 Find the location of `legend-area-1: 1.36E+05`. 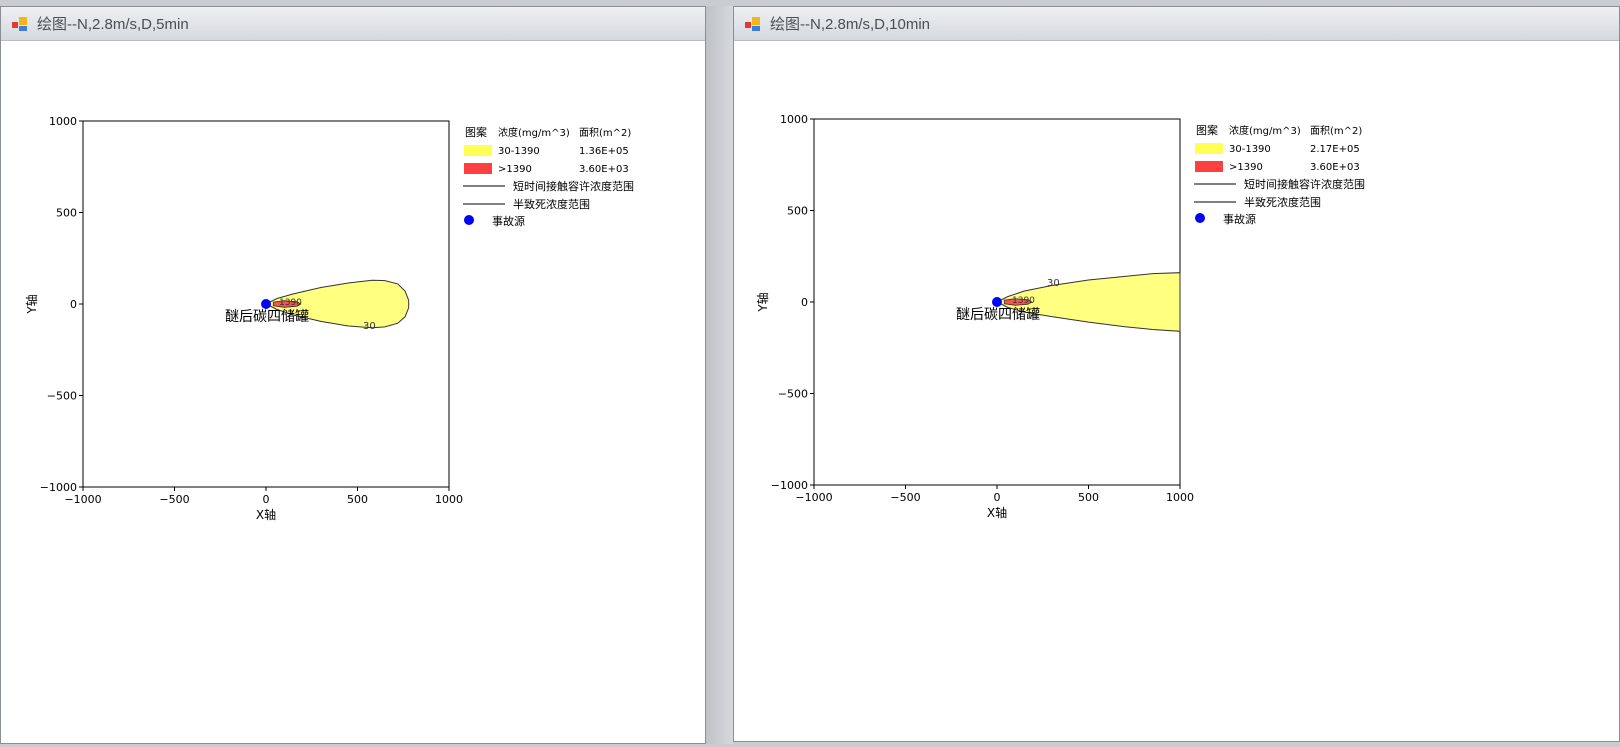

legend-area-1: 1.36E+05 is located at coordinates (604, 151).